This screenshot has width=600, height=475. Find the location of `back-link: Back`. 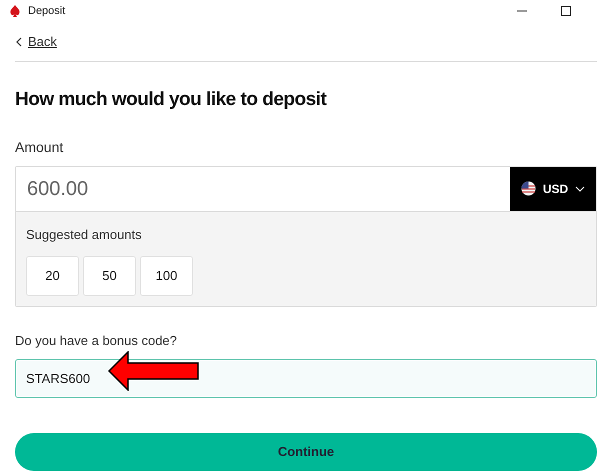

back-link: Back is located at coordinates (42, 42).